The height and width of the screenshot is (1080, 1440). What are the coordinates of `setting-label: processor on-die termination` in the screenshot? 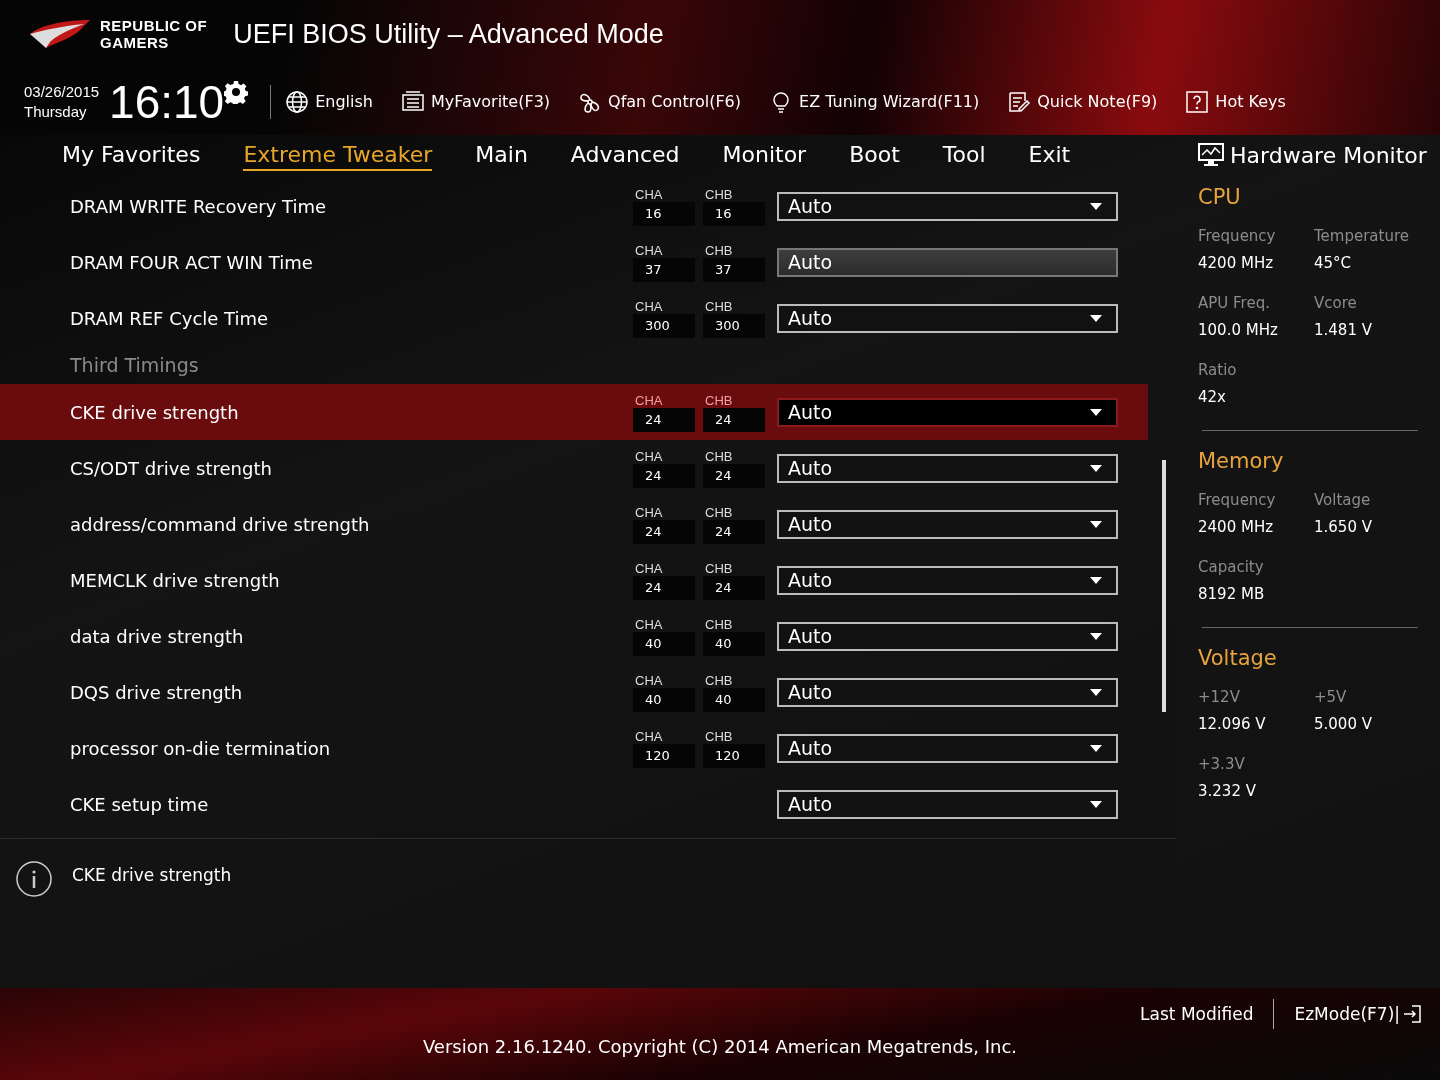 It's located at (201, 748).